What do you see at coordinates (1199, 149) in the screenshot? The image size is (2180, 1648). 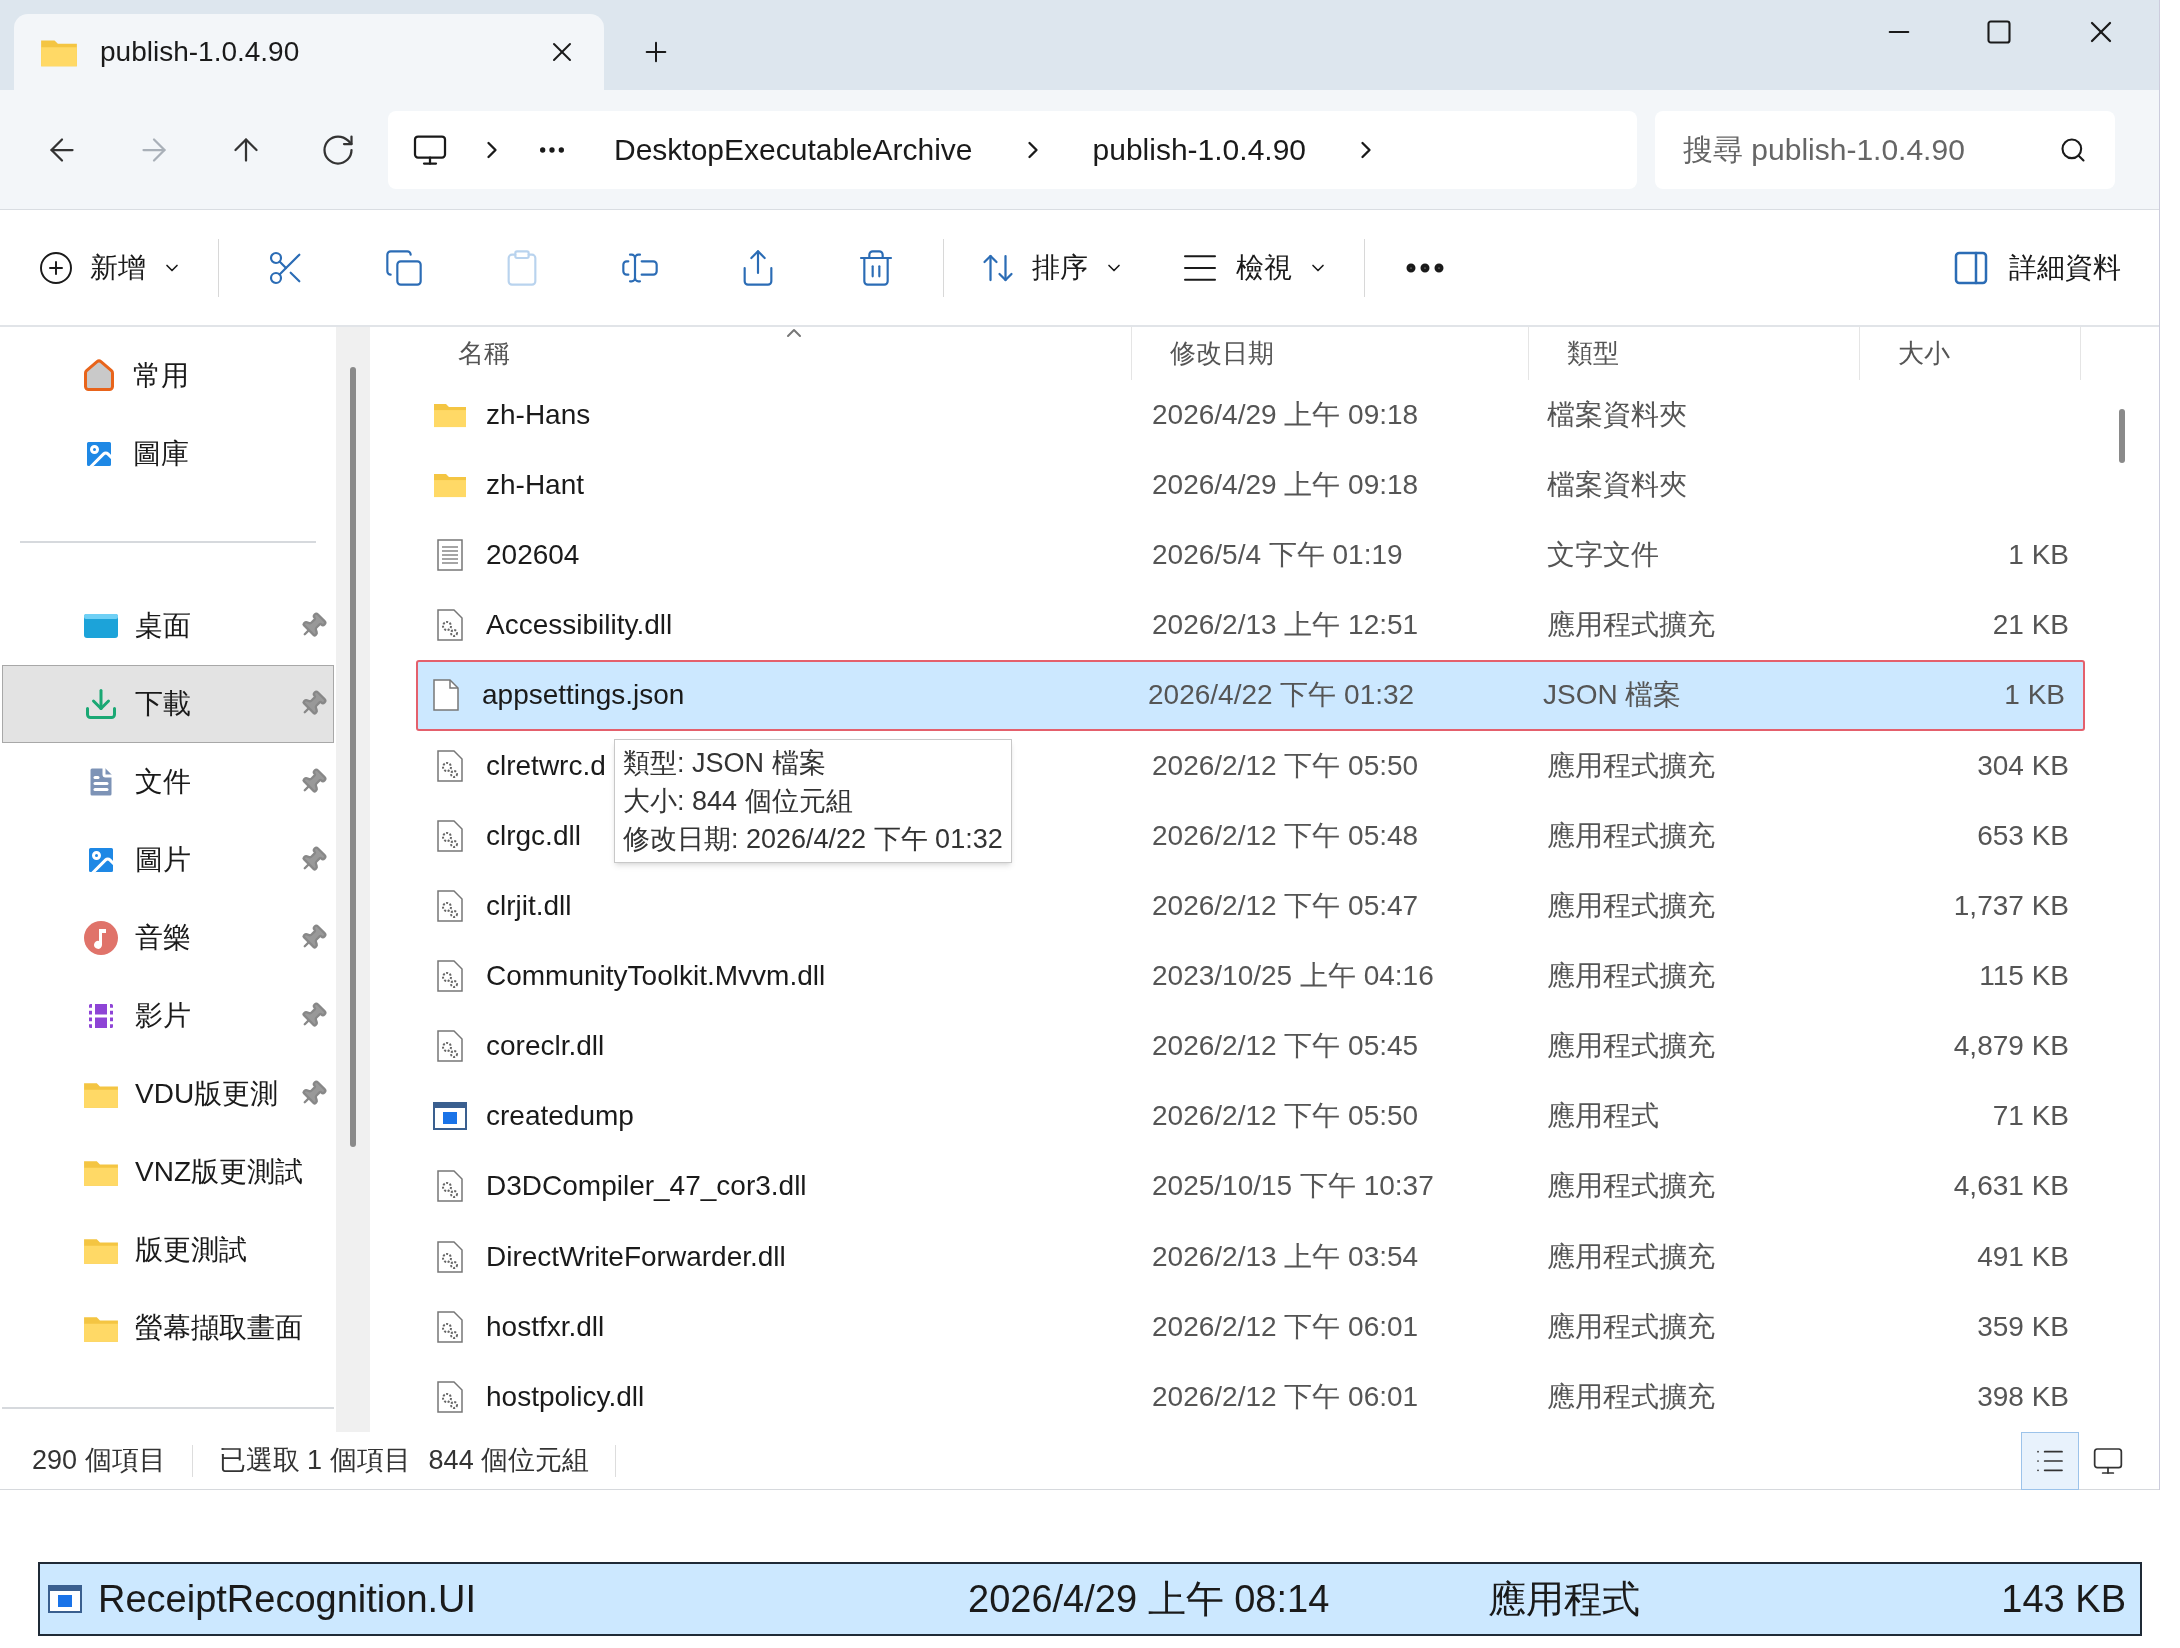 I see `breadcrumb: publish-1.0.4.90` at bounding box center [1199, 149].